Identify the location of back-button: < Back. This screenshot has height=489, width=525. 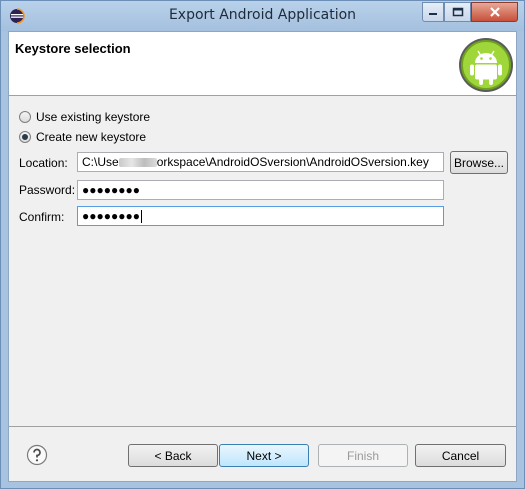
(173, 455).